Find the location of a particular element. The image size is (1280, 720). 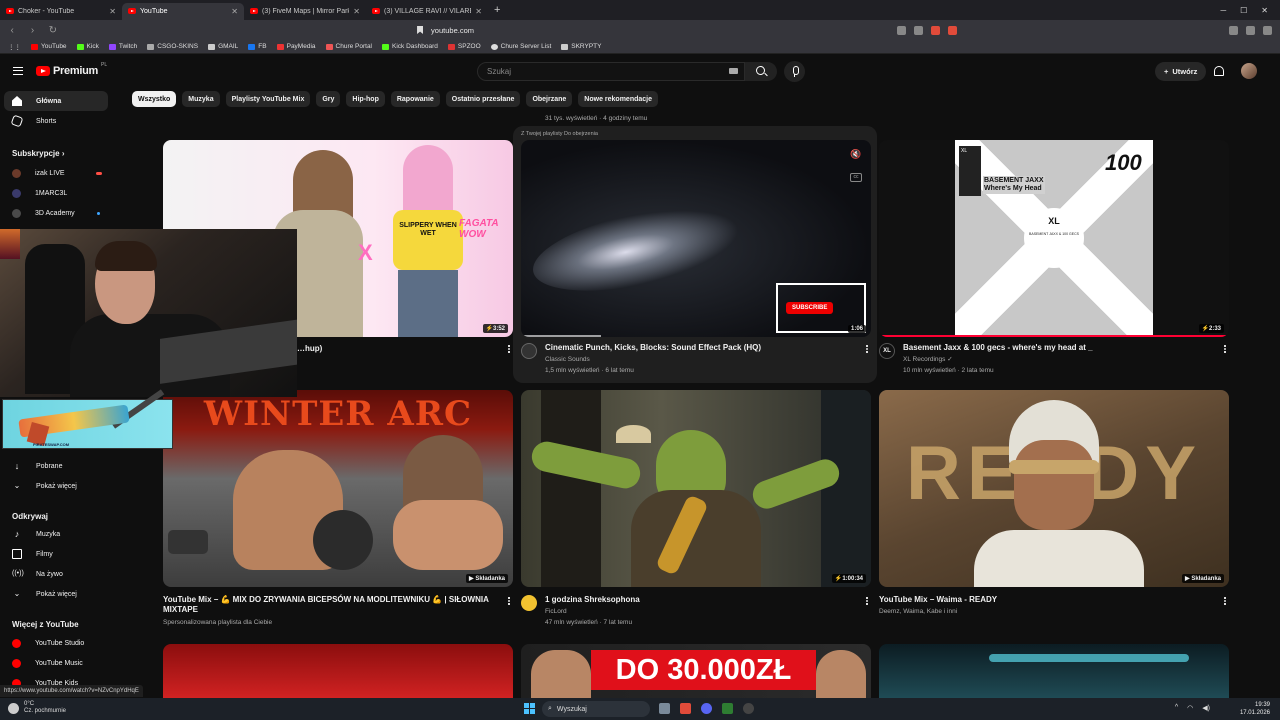

wifi-icon: ◠ is located at coordinates (1190, 708).